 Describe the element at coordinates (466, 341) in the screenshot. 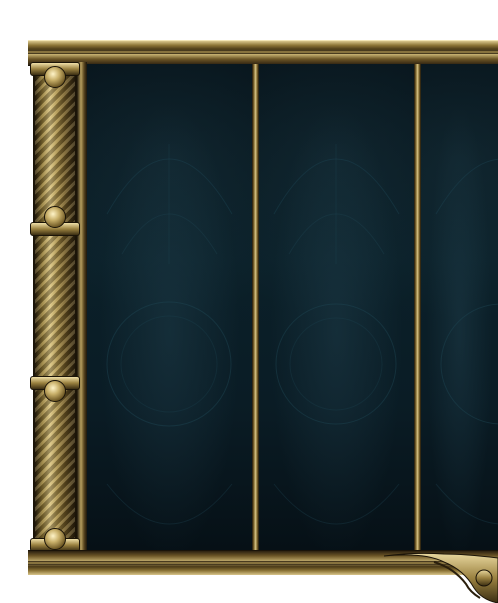

I see `panel-filigree-pattern` at that location.